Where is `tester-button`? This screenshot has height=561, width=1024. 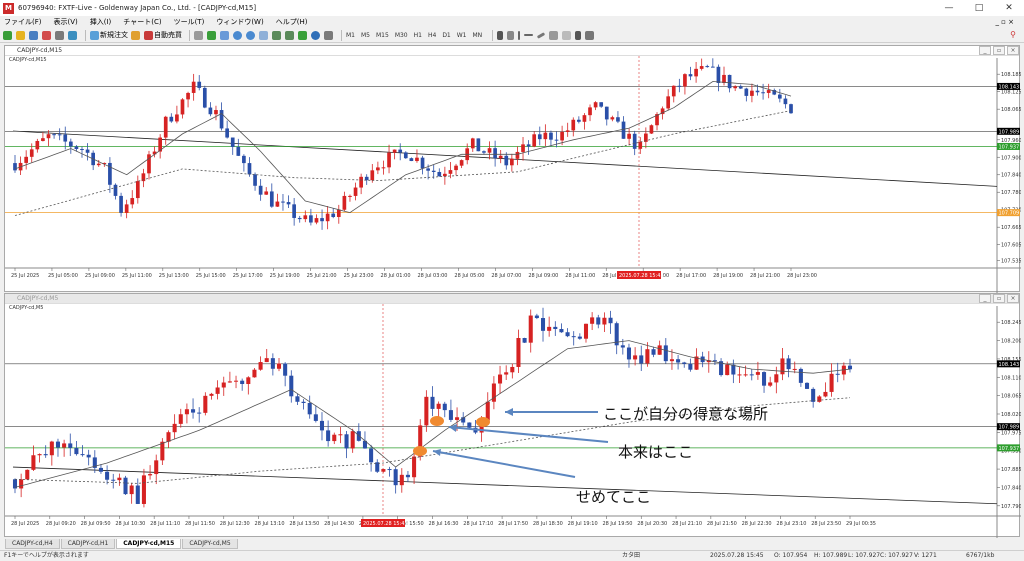 tester-button is located at coordinates (73, 35).